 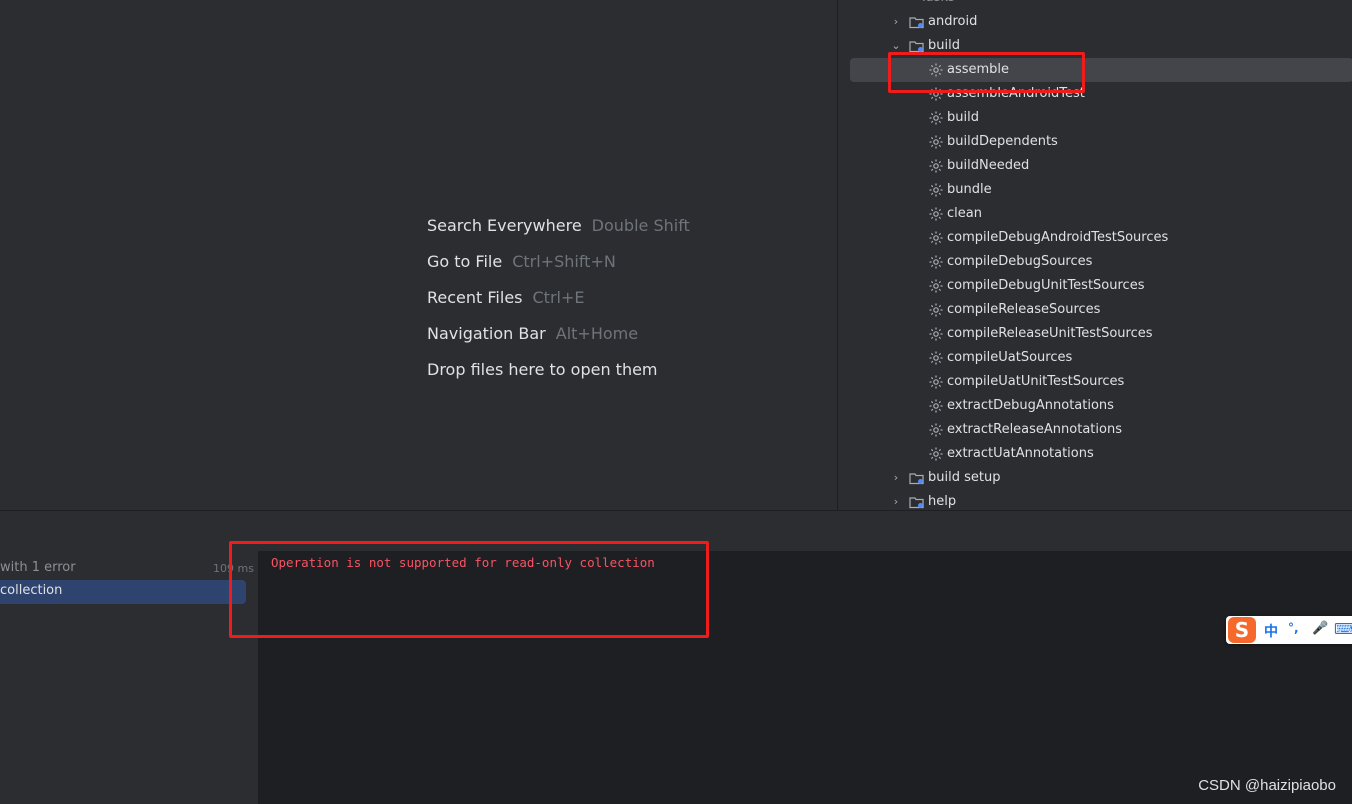 What do you see at coordinates (1101, 22) in the screenshot?
I see `tree-group-android: › android` at bounding box center [1101, 22].